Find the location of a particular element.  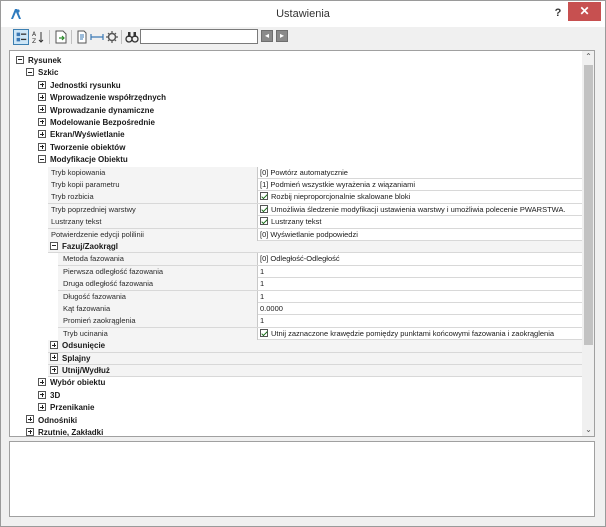

search-previous-button: ◂ is located at coordinates (267, 36).